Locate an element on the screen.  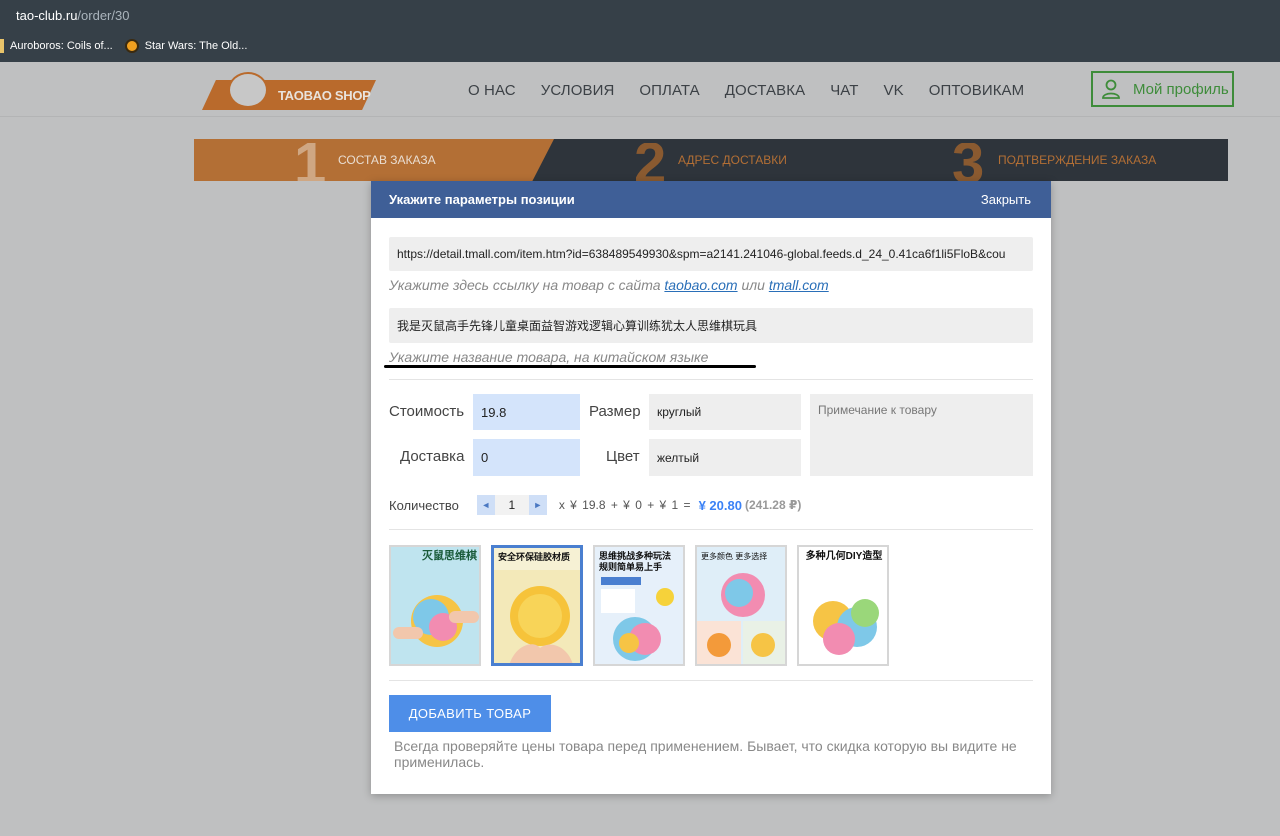
arrow-left-icon: ◄ is located at coordinates (486, 505).